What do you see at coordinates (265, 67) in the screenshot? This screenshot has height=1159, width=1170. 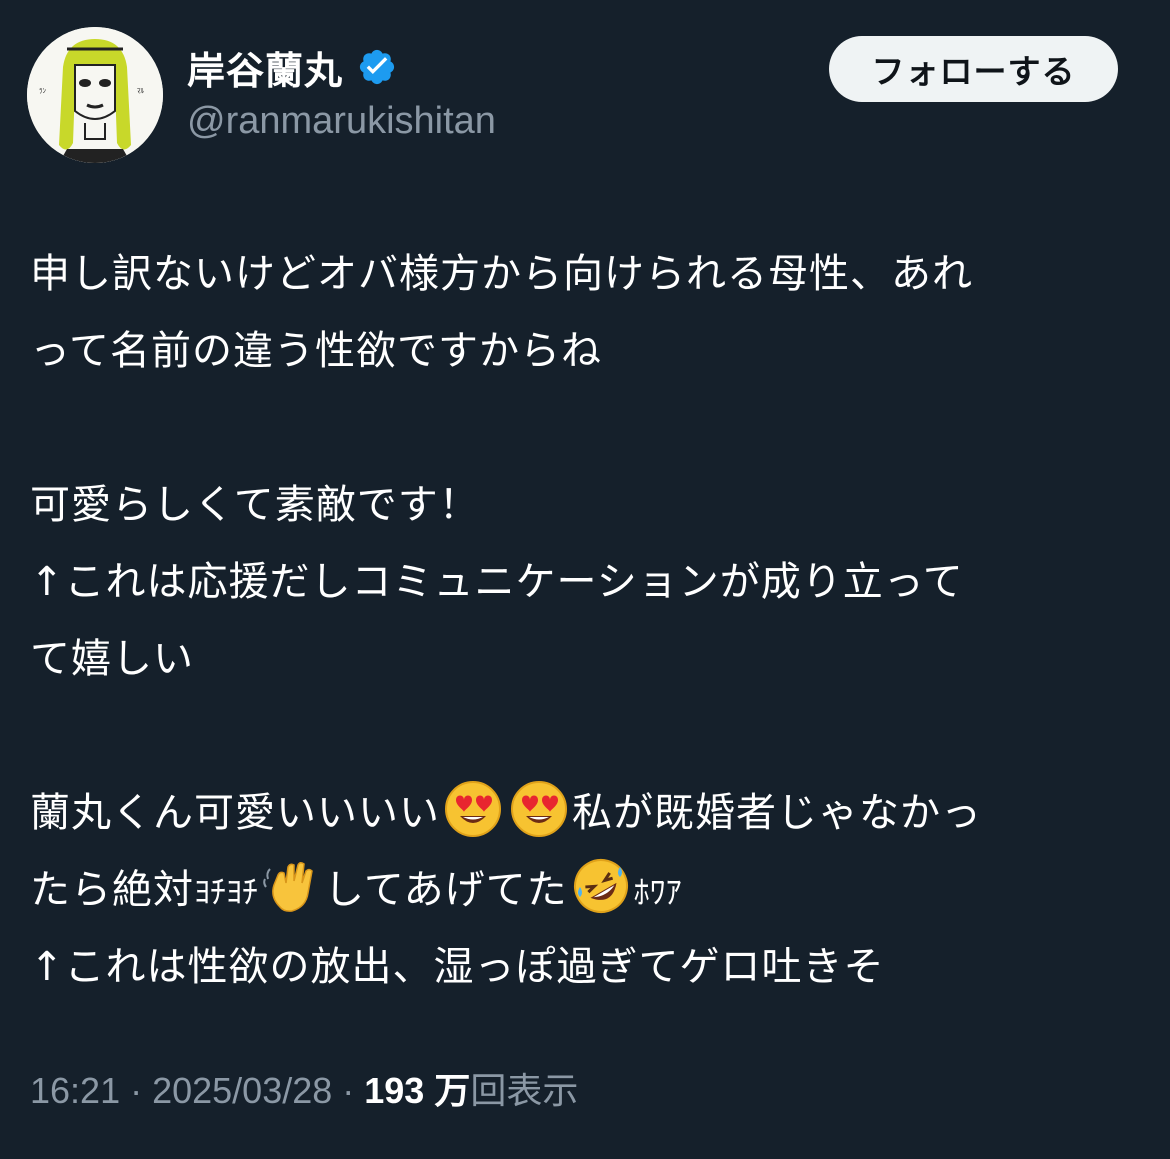 I see `author-display-name: 岸谷蘭丸` at bounding box center [265, 67].